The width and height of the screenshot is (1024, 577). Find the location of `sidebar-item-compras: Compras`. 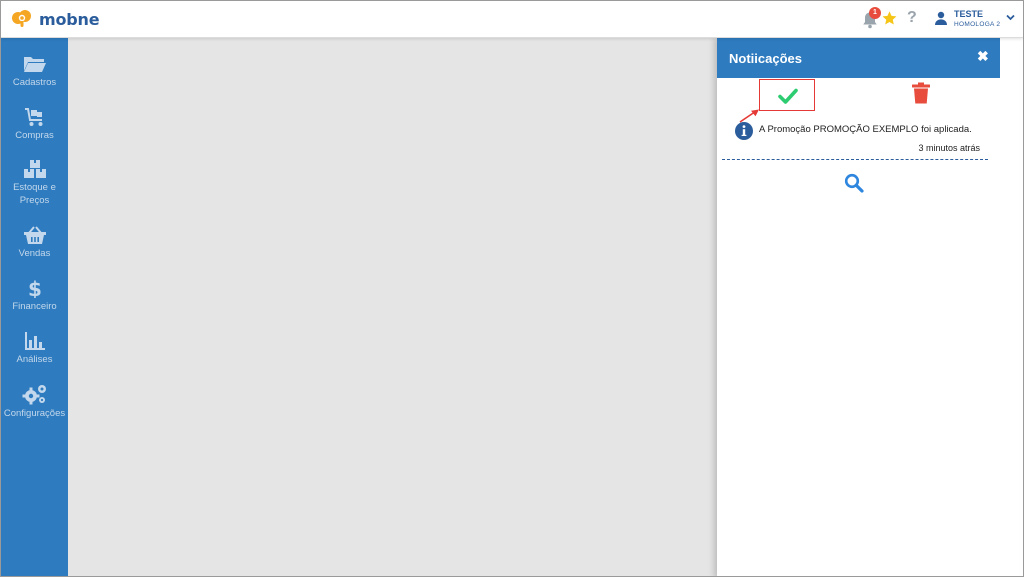

sidebar-item-compras: Compras is located at coordinates (34, 125).